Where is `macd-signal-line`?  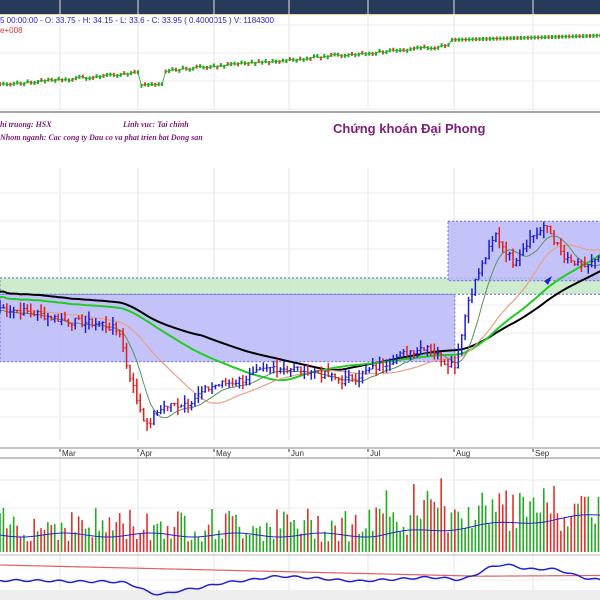 macd-signal-line is located at coordinates (300, 570).